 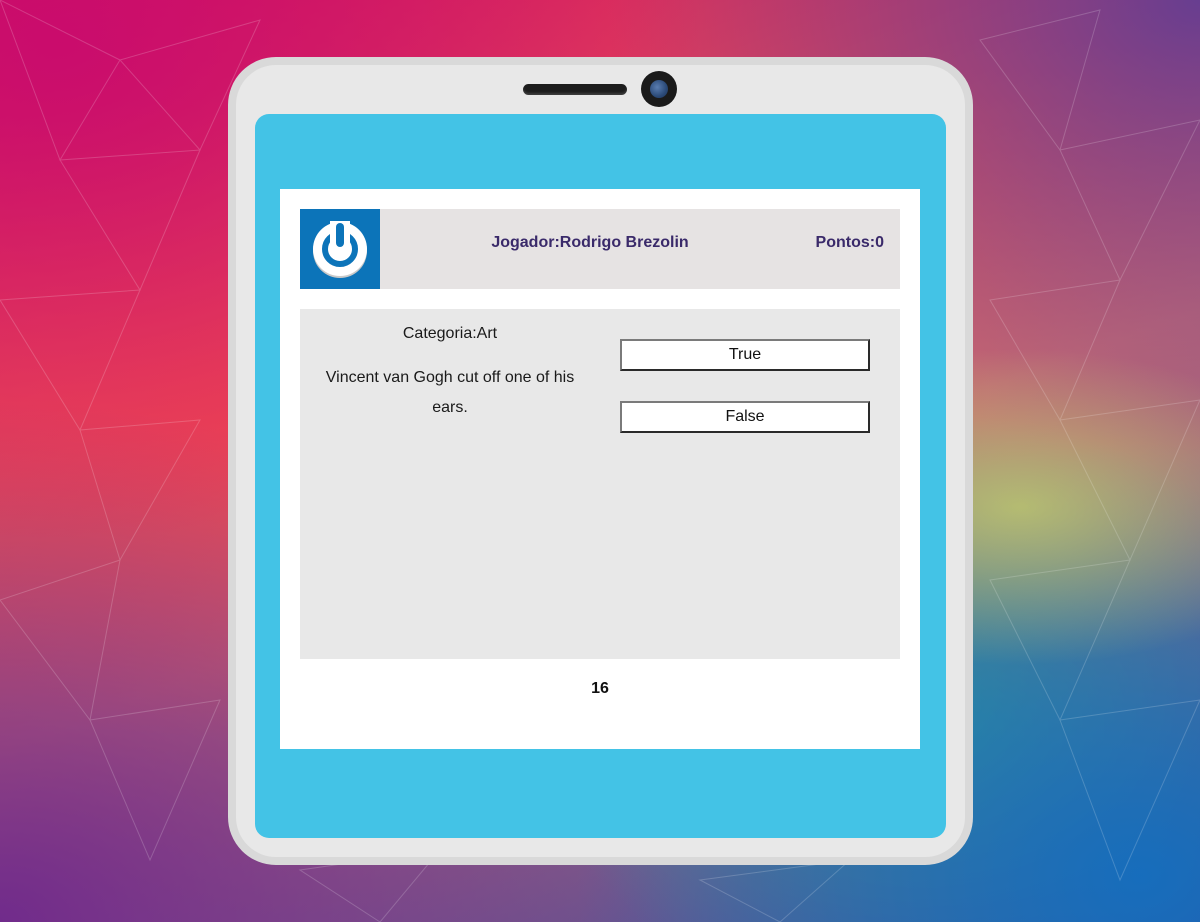 What do you see at coordinates (575, 89) in the screenshot?
I see `speaker-grille` at bounding box center [575, 89].